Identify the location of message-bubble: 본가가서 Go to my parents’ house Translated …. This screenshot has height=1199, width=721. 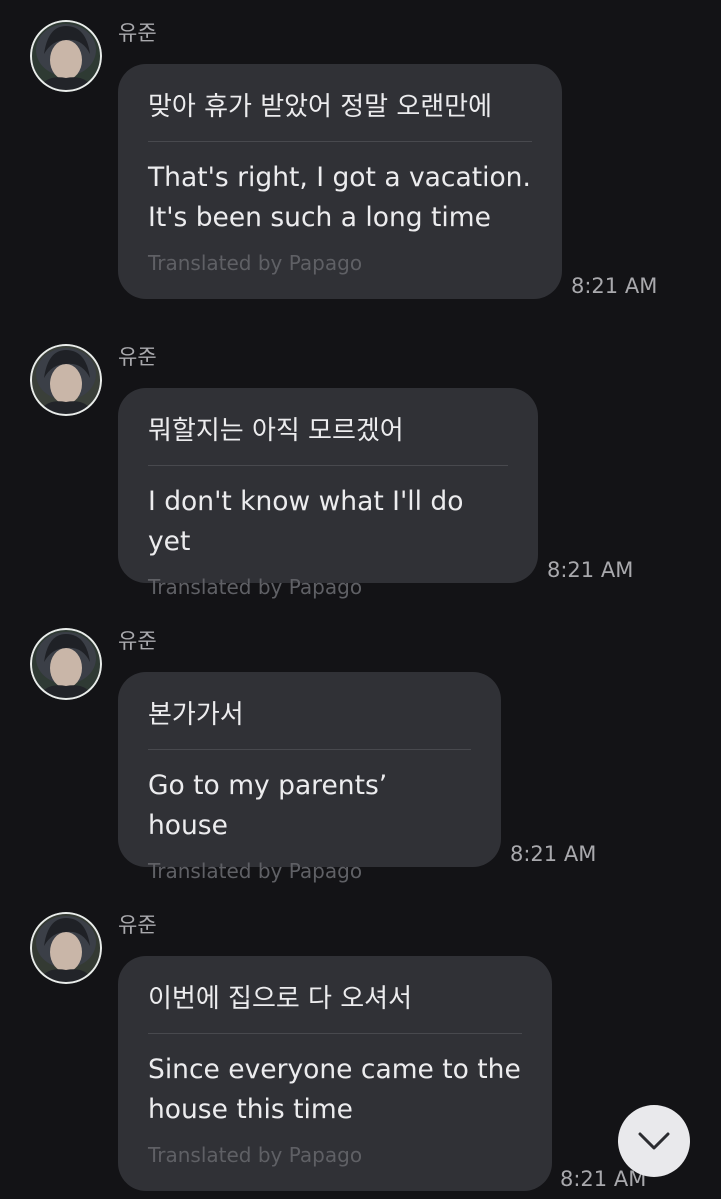
(309, 777).